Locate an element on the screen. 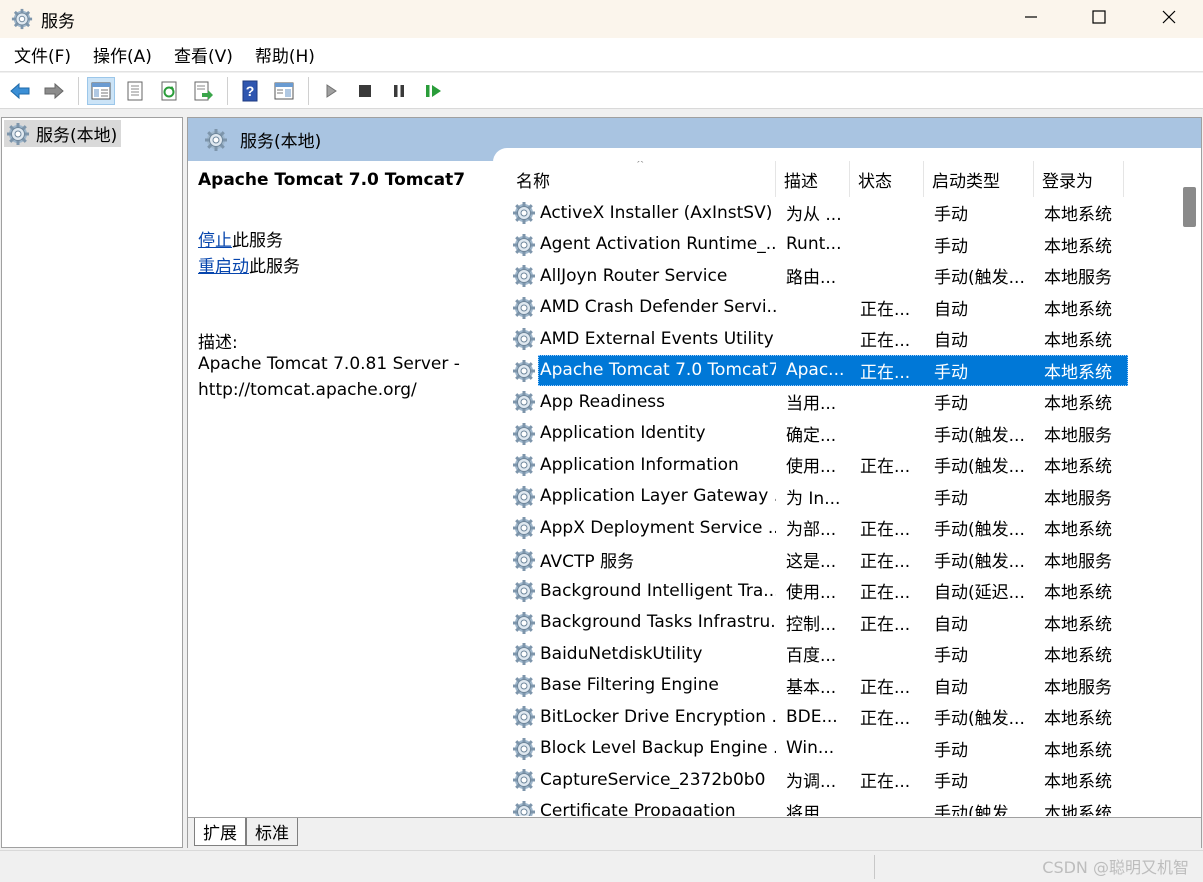 This screenshot has height=882, width=1203. back-arrow-icon is located at coordinates (20, 90).